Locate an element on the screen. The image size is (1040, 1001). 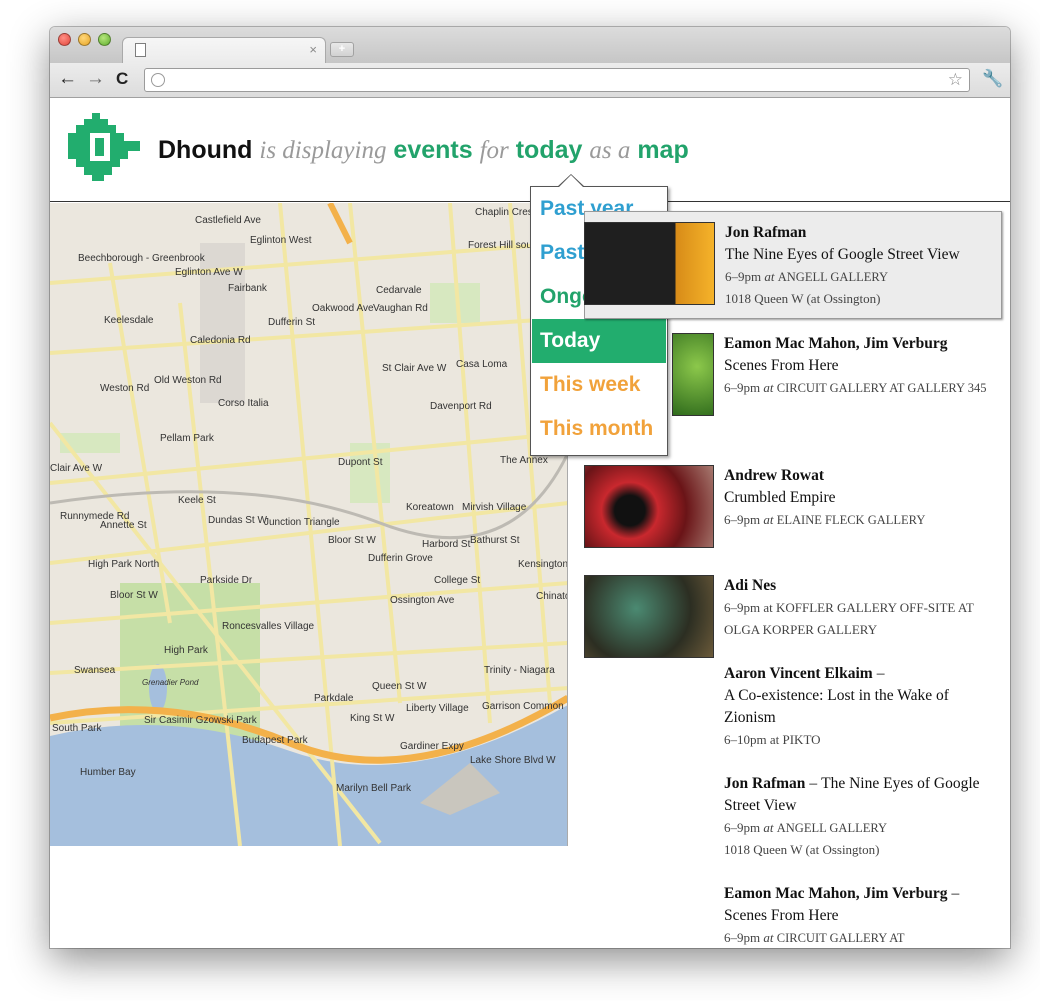
map-label: Bathurst St is located at coordinates (495, 540).